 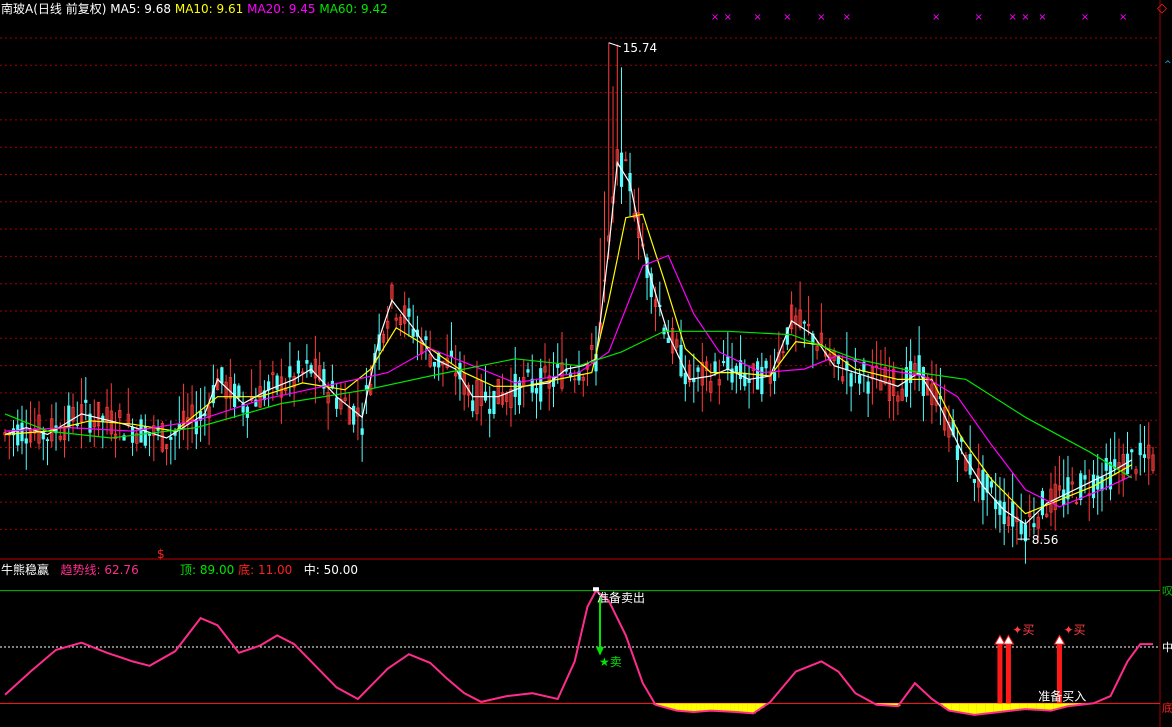 What do you see at coordinates (640, 48) in the screenshot?
I see `high-price-label: 15.74` at bounding box center [640, 48].